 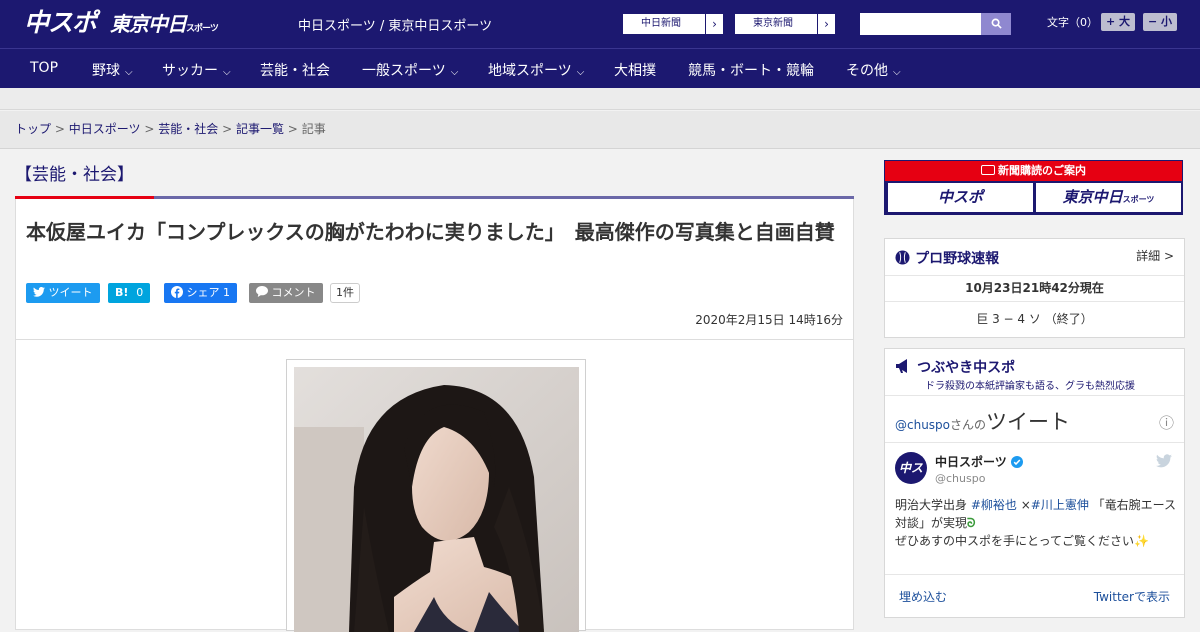 I want to click on article-photo-frame, so click(x=436, y=495).